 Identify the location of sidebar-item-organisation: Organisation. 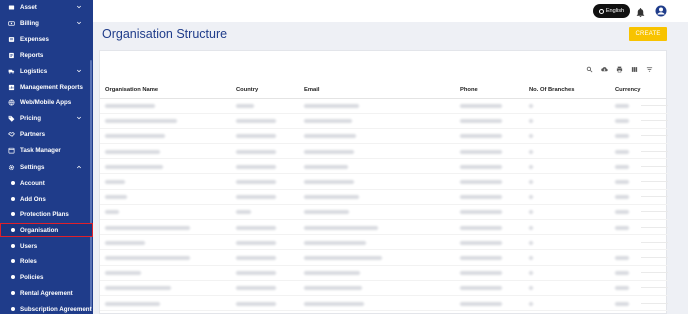
(46, 230).